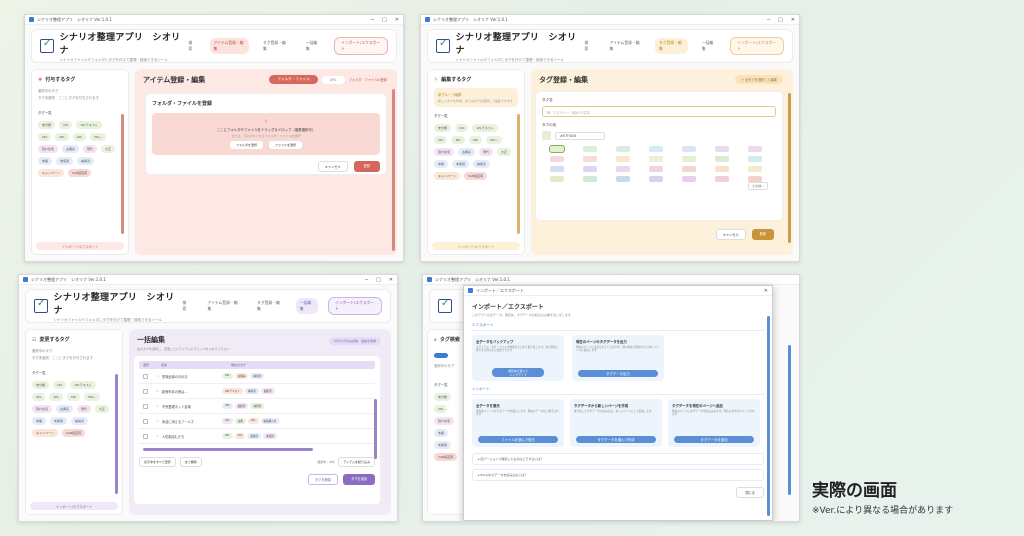 The width and height of the screenshot is (1024, 536). Describe the element at coordinates (257, 436) in the screenshot. I see `table-row: ▭ 人形劇ぼむたち 2PL 1PL 最終済 未使用` at that location.